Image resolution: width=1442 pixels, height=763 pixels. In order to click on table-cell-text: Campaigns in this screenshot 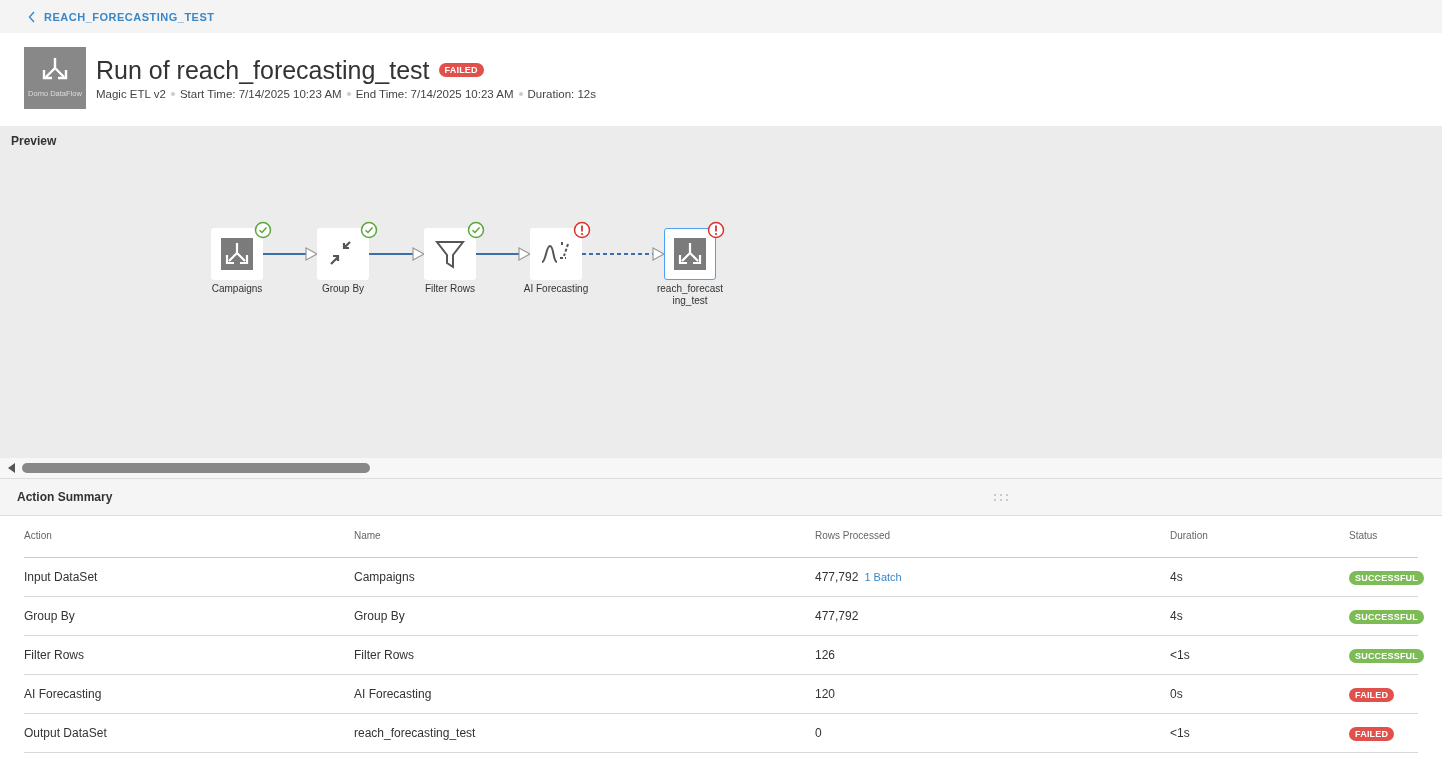, I will do `click(385, 577)`.